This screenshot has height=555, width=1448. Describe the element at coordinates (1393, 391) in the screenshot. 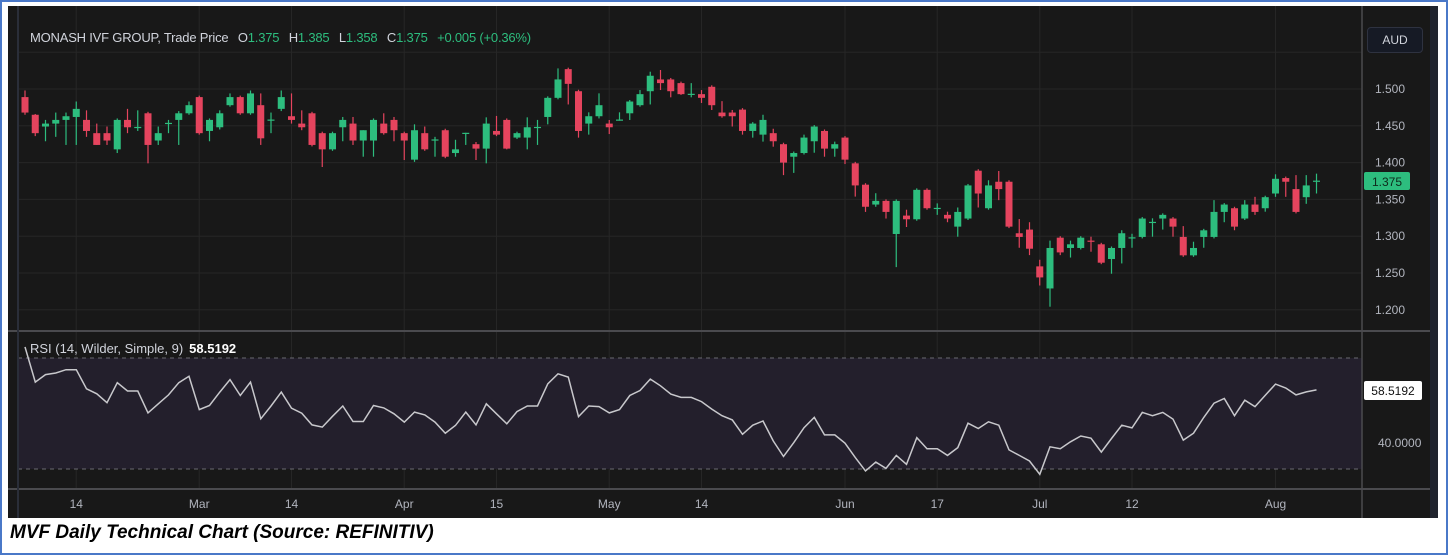

I see `rsi-value-text: 58.5192` at that location.